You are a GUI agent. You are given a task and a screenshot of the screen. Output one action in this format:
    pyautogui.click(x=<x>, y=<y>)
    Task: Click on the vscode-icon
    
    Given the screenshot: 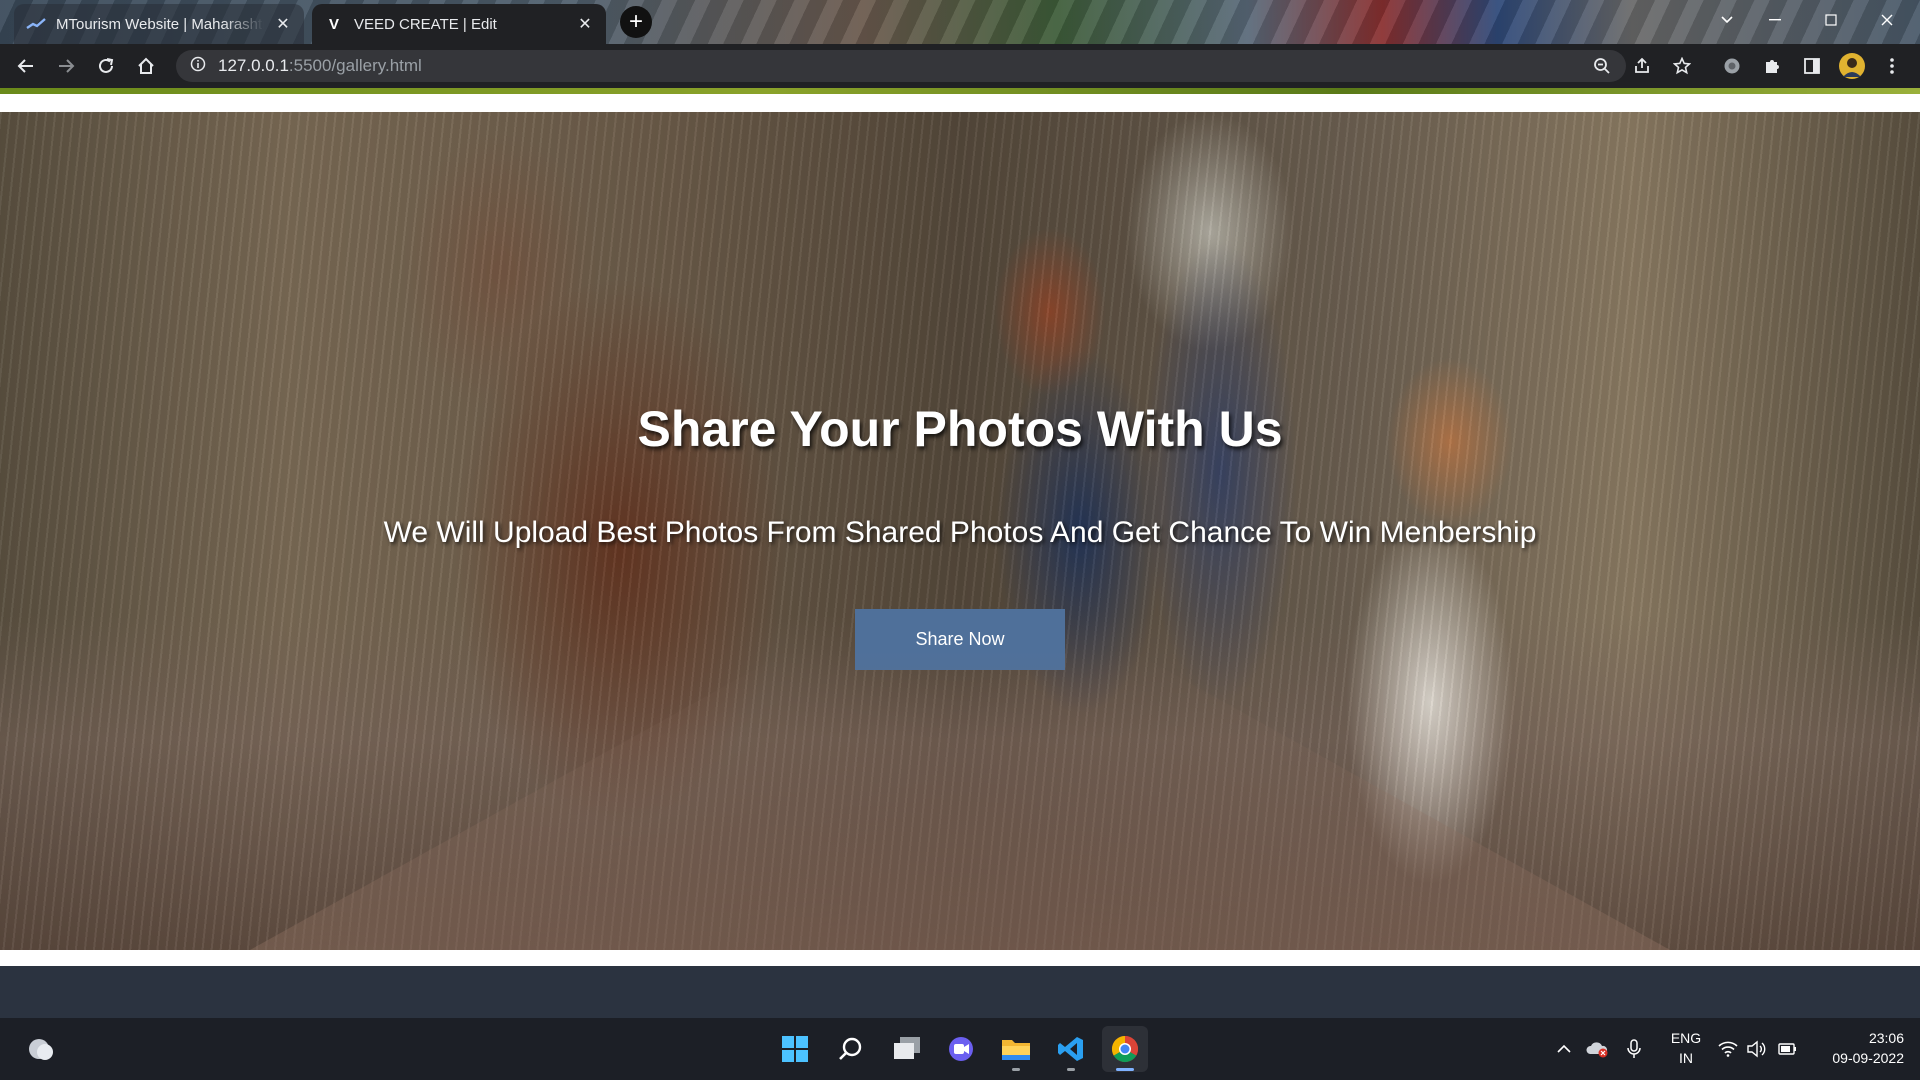 What is the action you would take?
    pyautogui.click(x=1071, y=1049)
    